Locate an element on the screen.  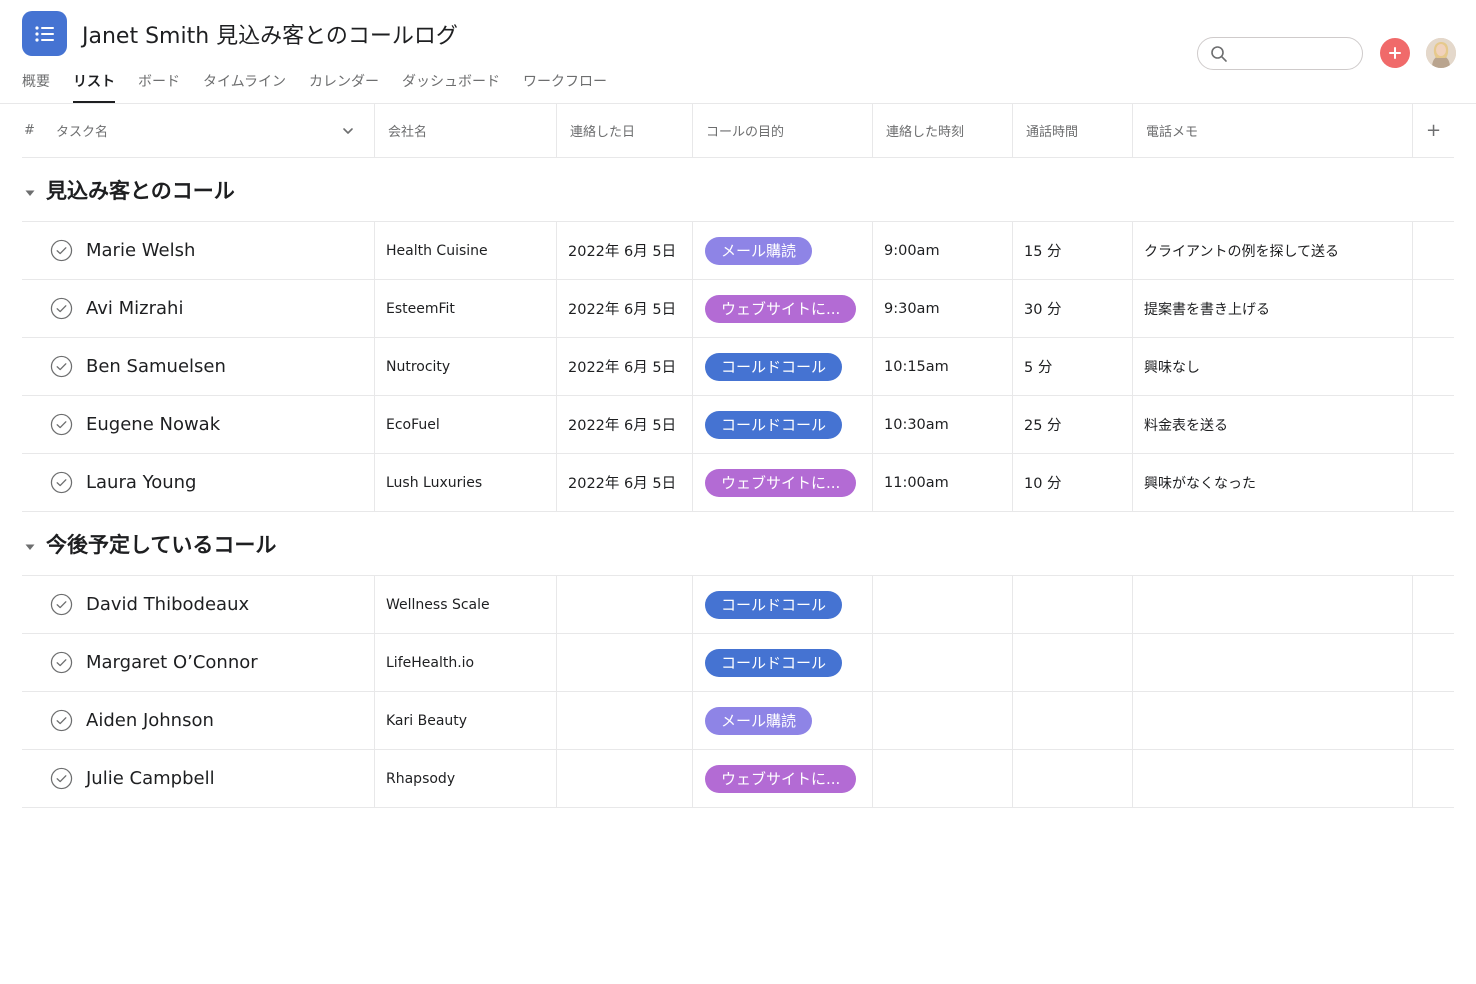
task-name-cell: Aiden Johnson is located at coordinates (132, 720).